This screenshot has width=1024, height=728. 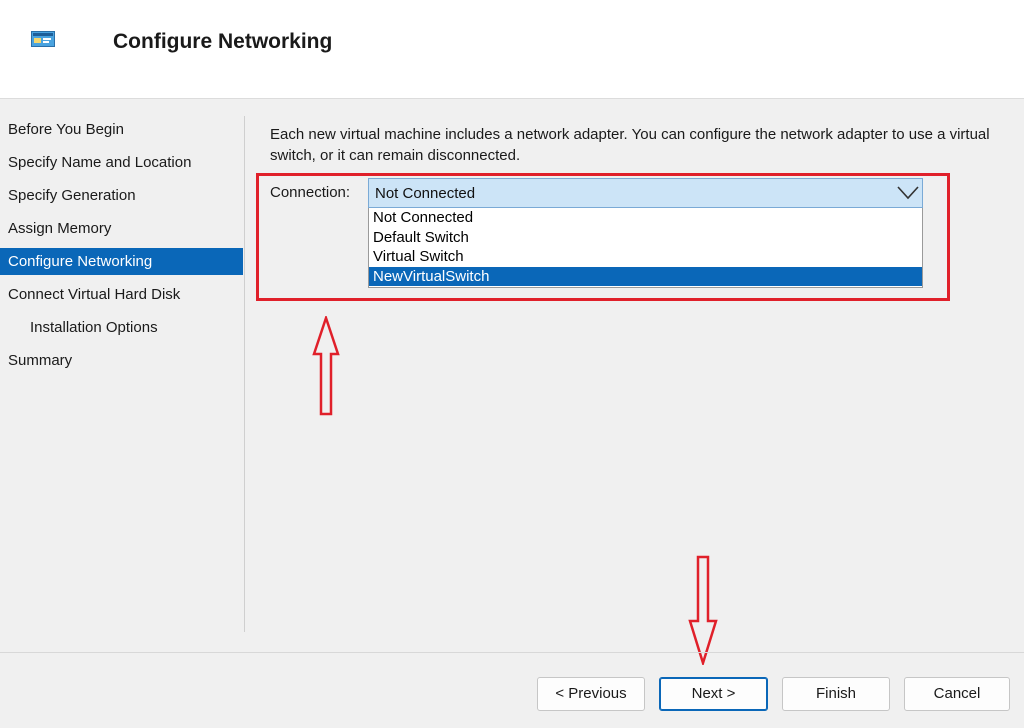 I want to click on annotation-arrow-up-icon, so click(x=326, y=366).